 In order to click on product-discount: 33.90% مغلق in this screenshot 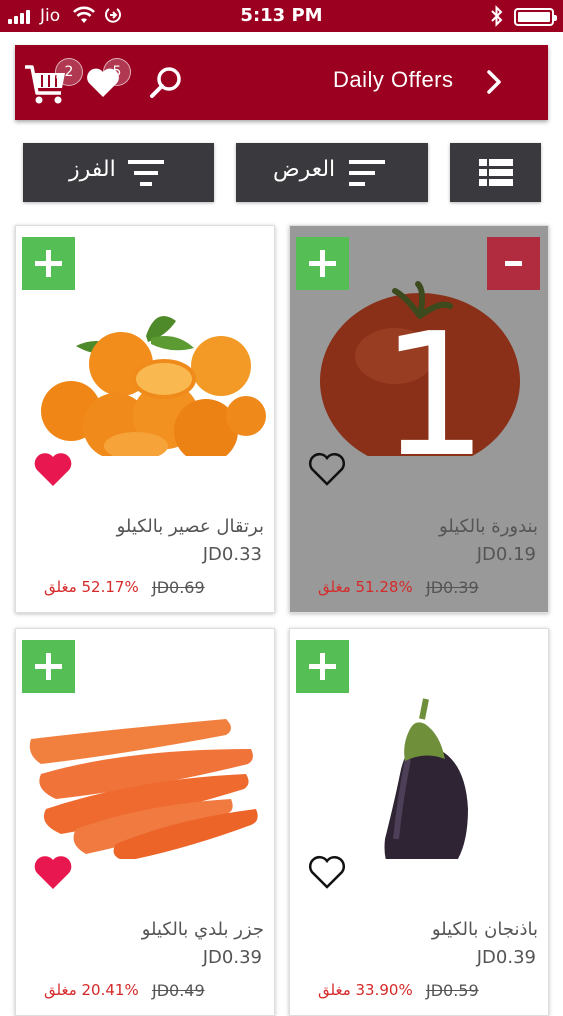, I will do `click(365, 990)`.